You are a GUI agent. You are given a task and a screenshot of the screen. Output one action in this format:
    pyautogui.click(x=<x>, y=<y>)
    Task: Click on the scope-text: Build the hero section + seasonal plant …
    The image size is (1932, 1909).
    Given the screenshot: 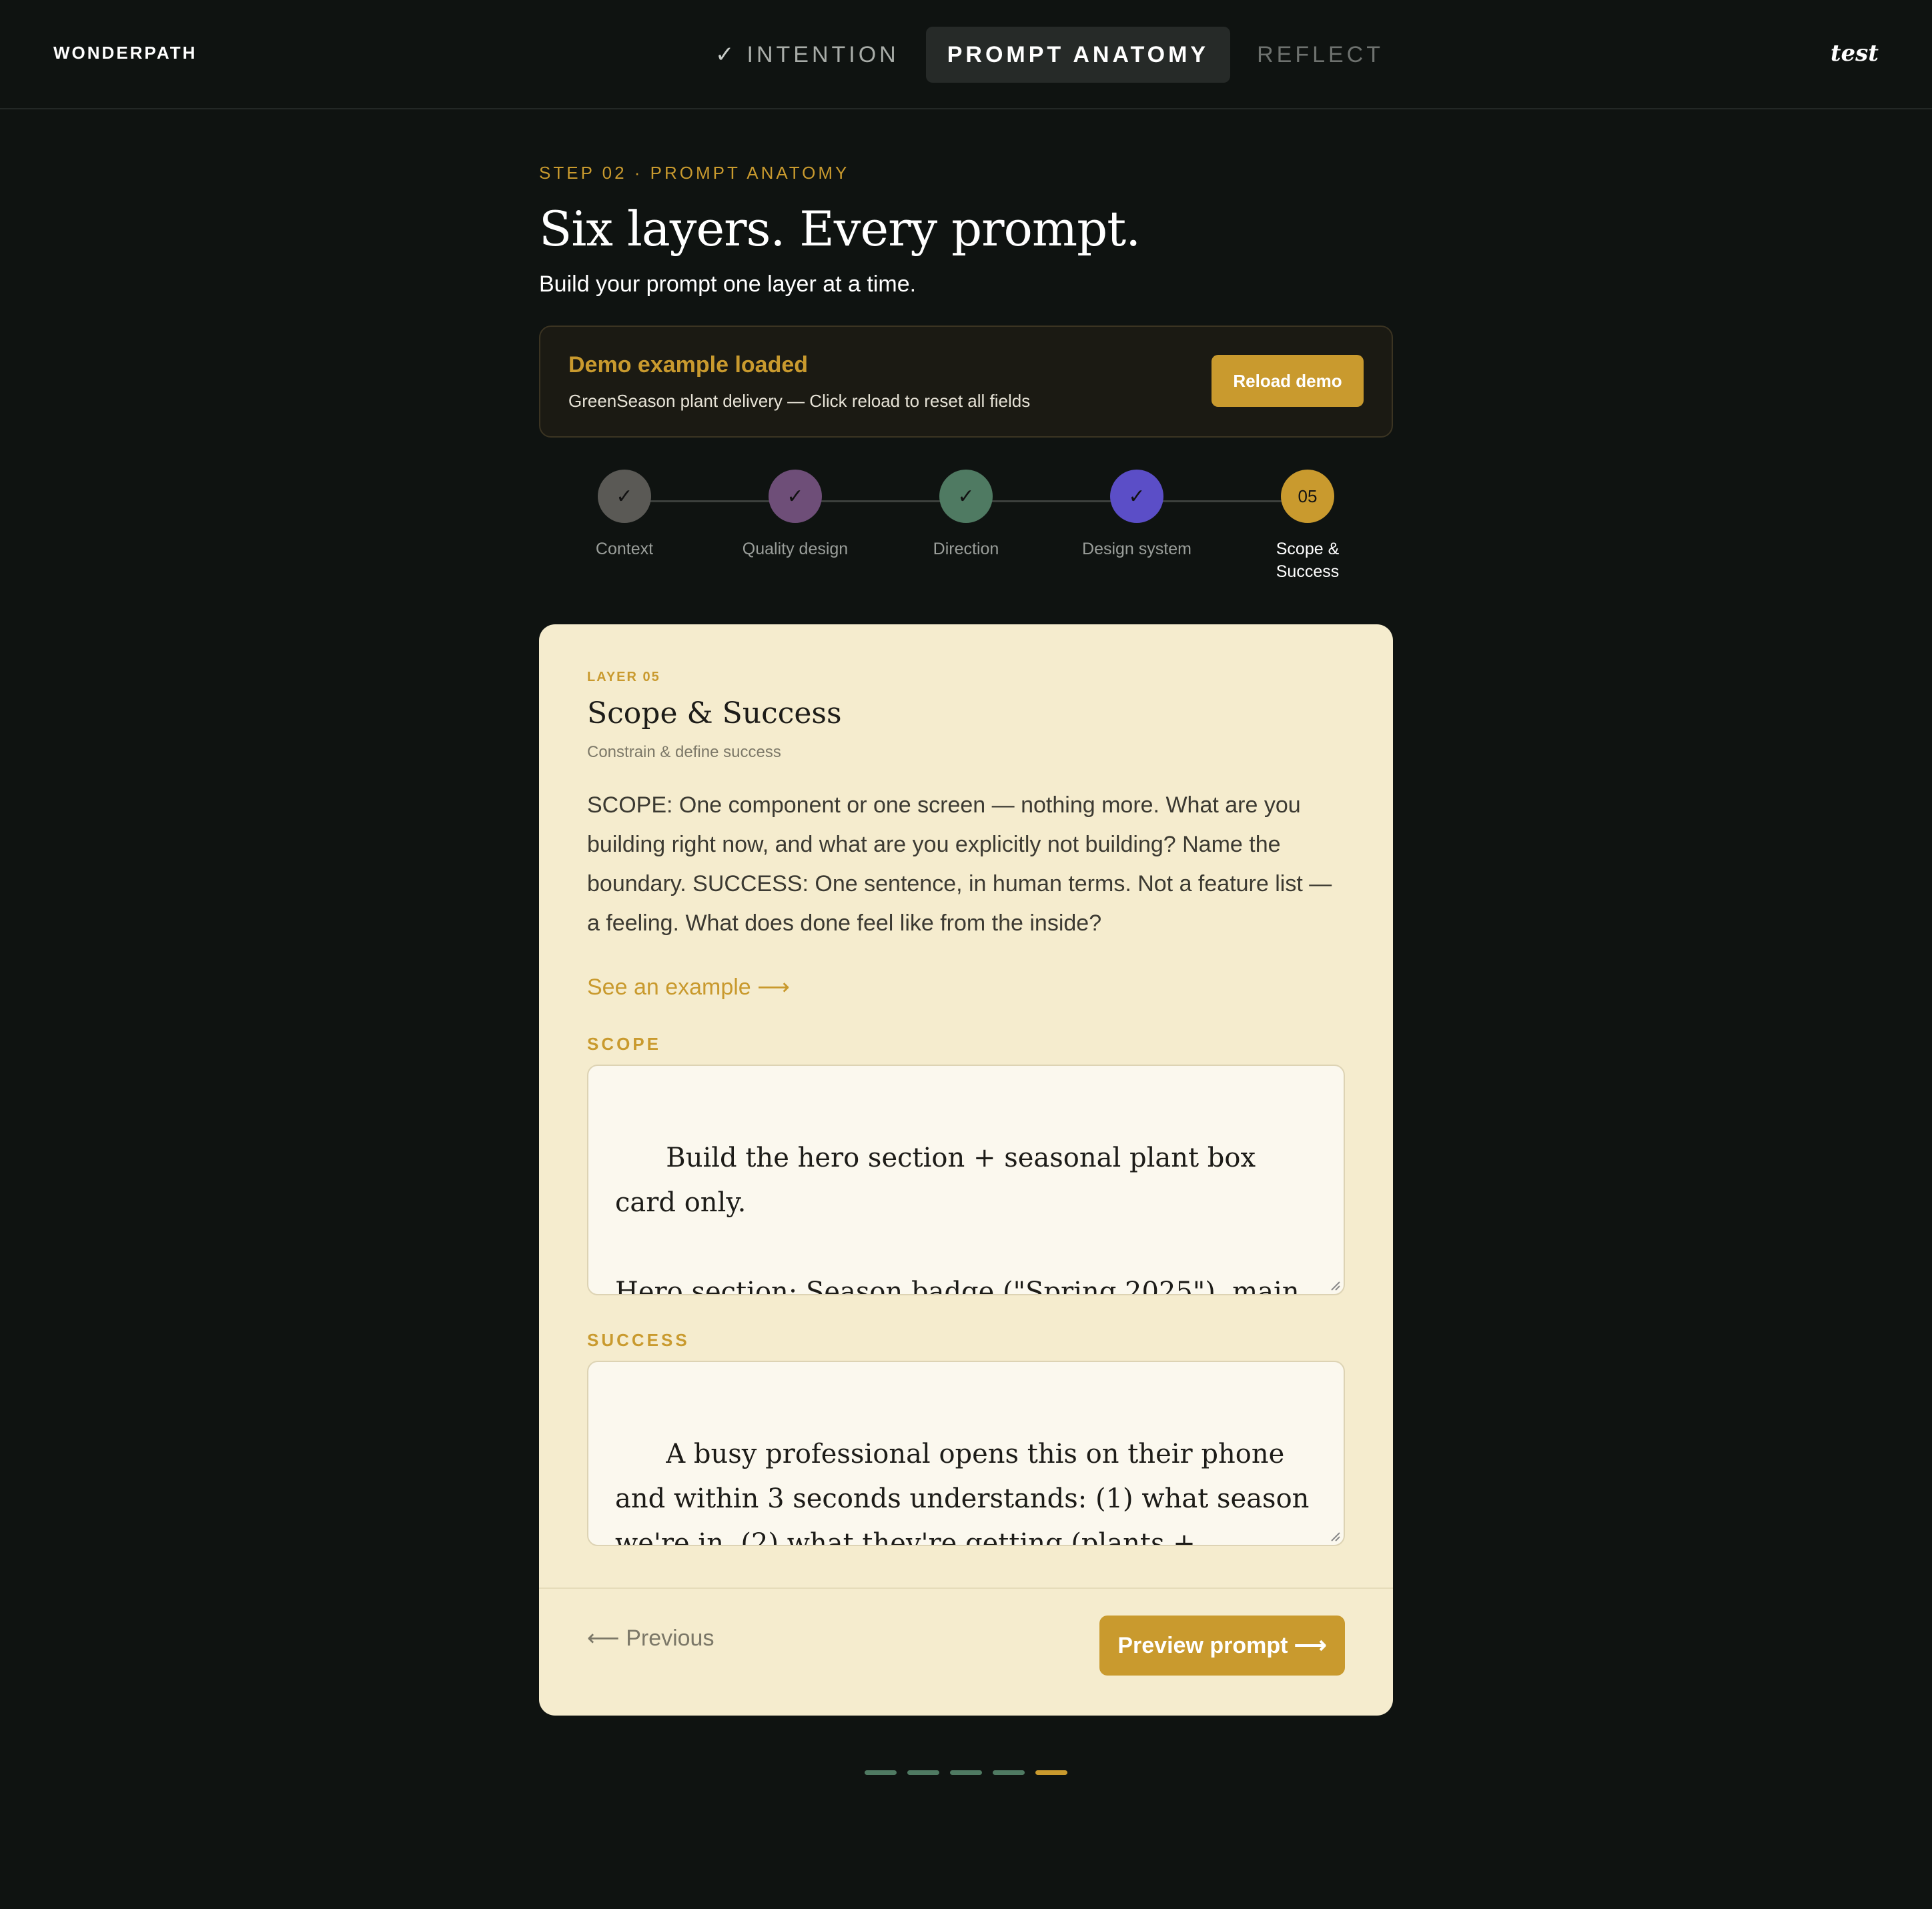 What is the action you would take?
    pyautogui.click(x=958, y=1219)
    